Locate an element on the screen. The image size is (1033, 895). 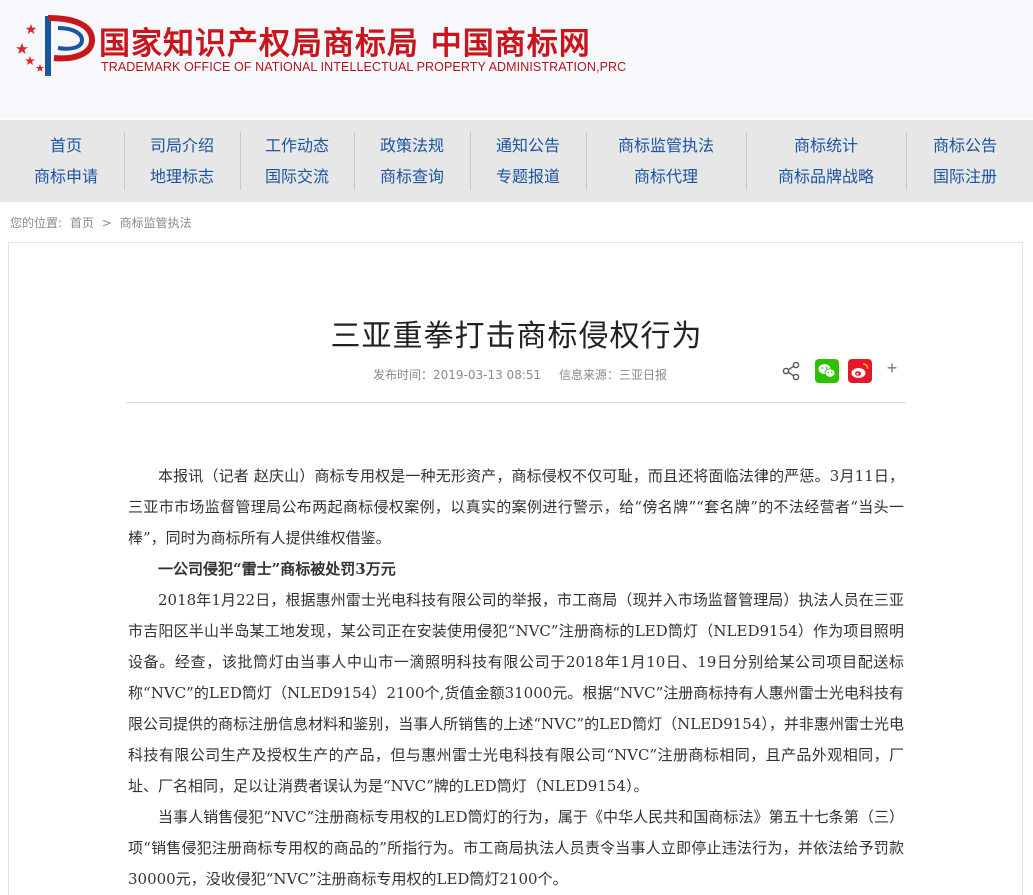
nav-link-home: 首页 is located at coordinates (66, 145).